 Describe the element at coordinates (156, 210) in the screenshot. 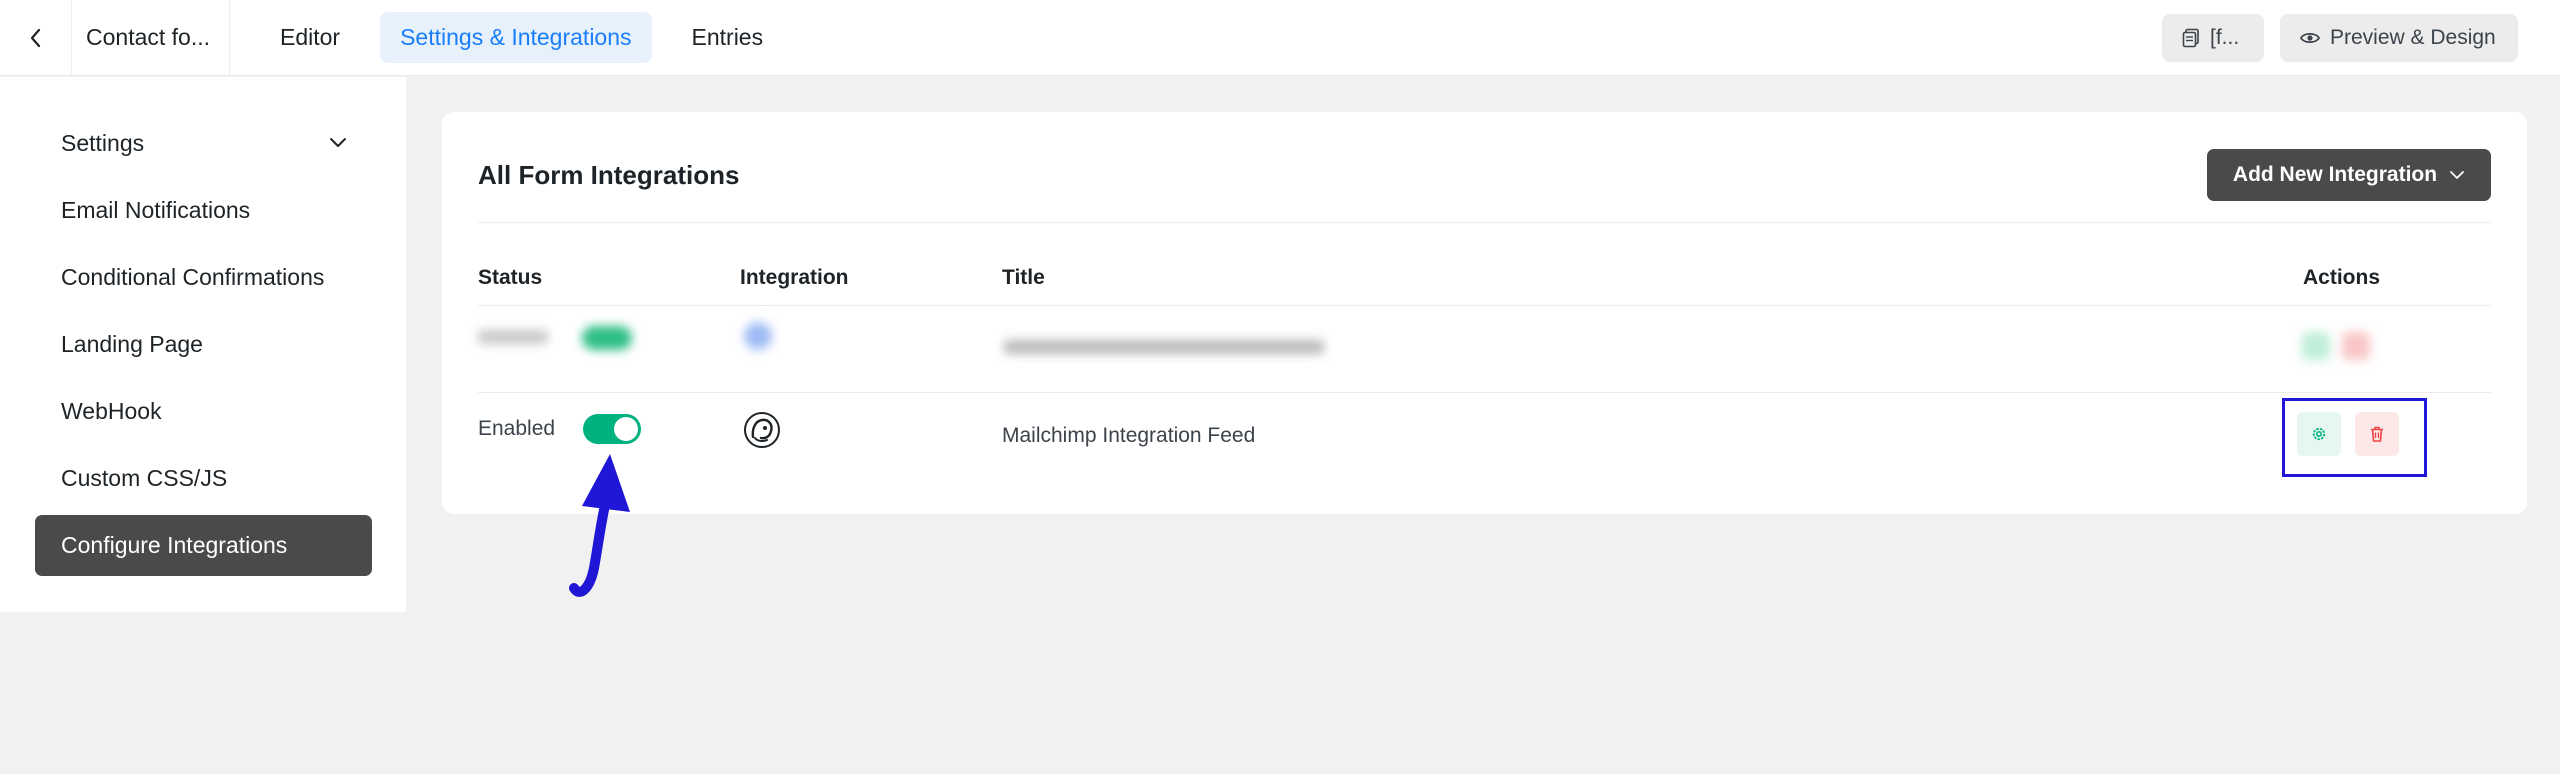

I see `sidebar-item-label: Email Notifications` at that location.